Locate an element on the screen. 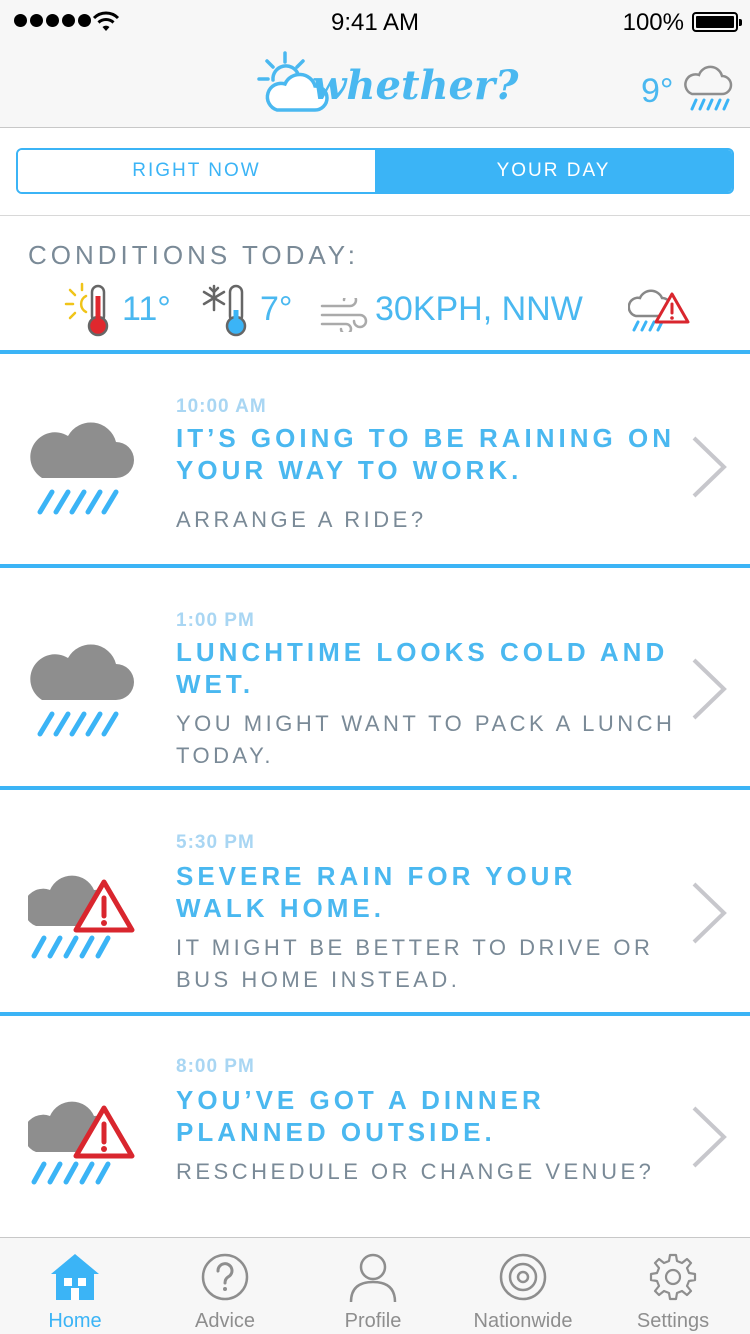  app-header: whether? 9° is located at coordinates (375, 86).